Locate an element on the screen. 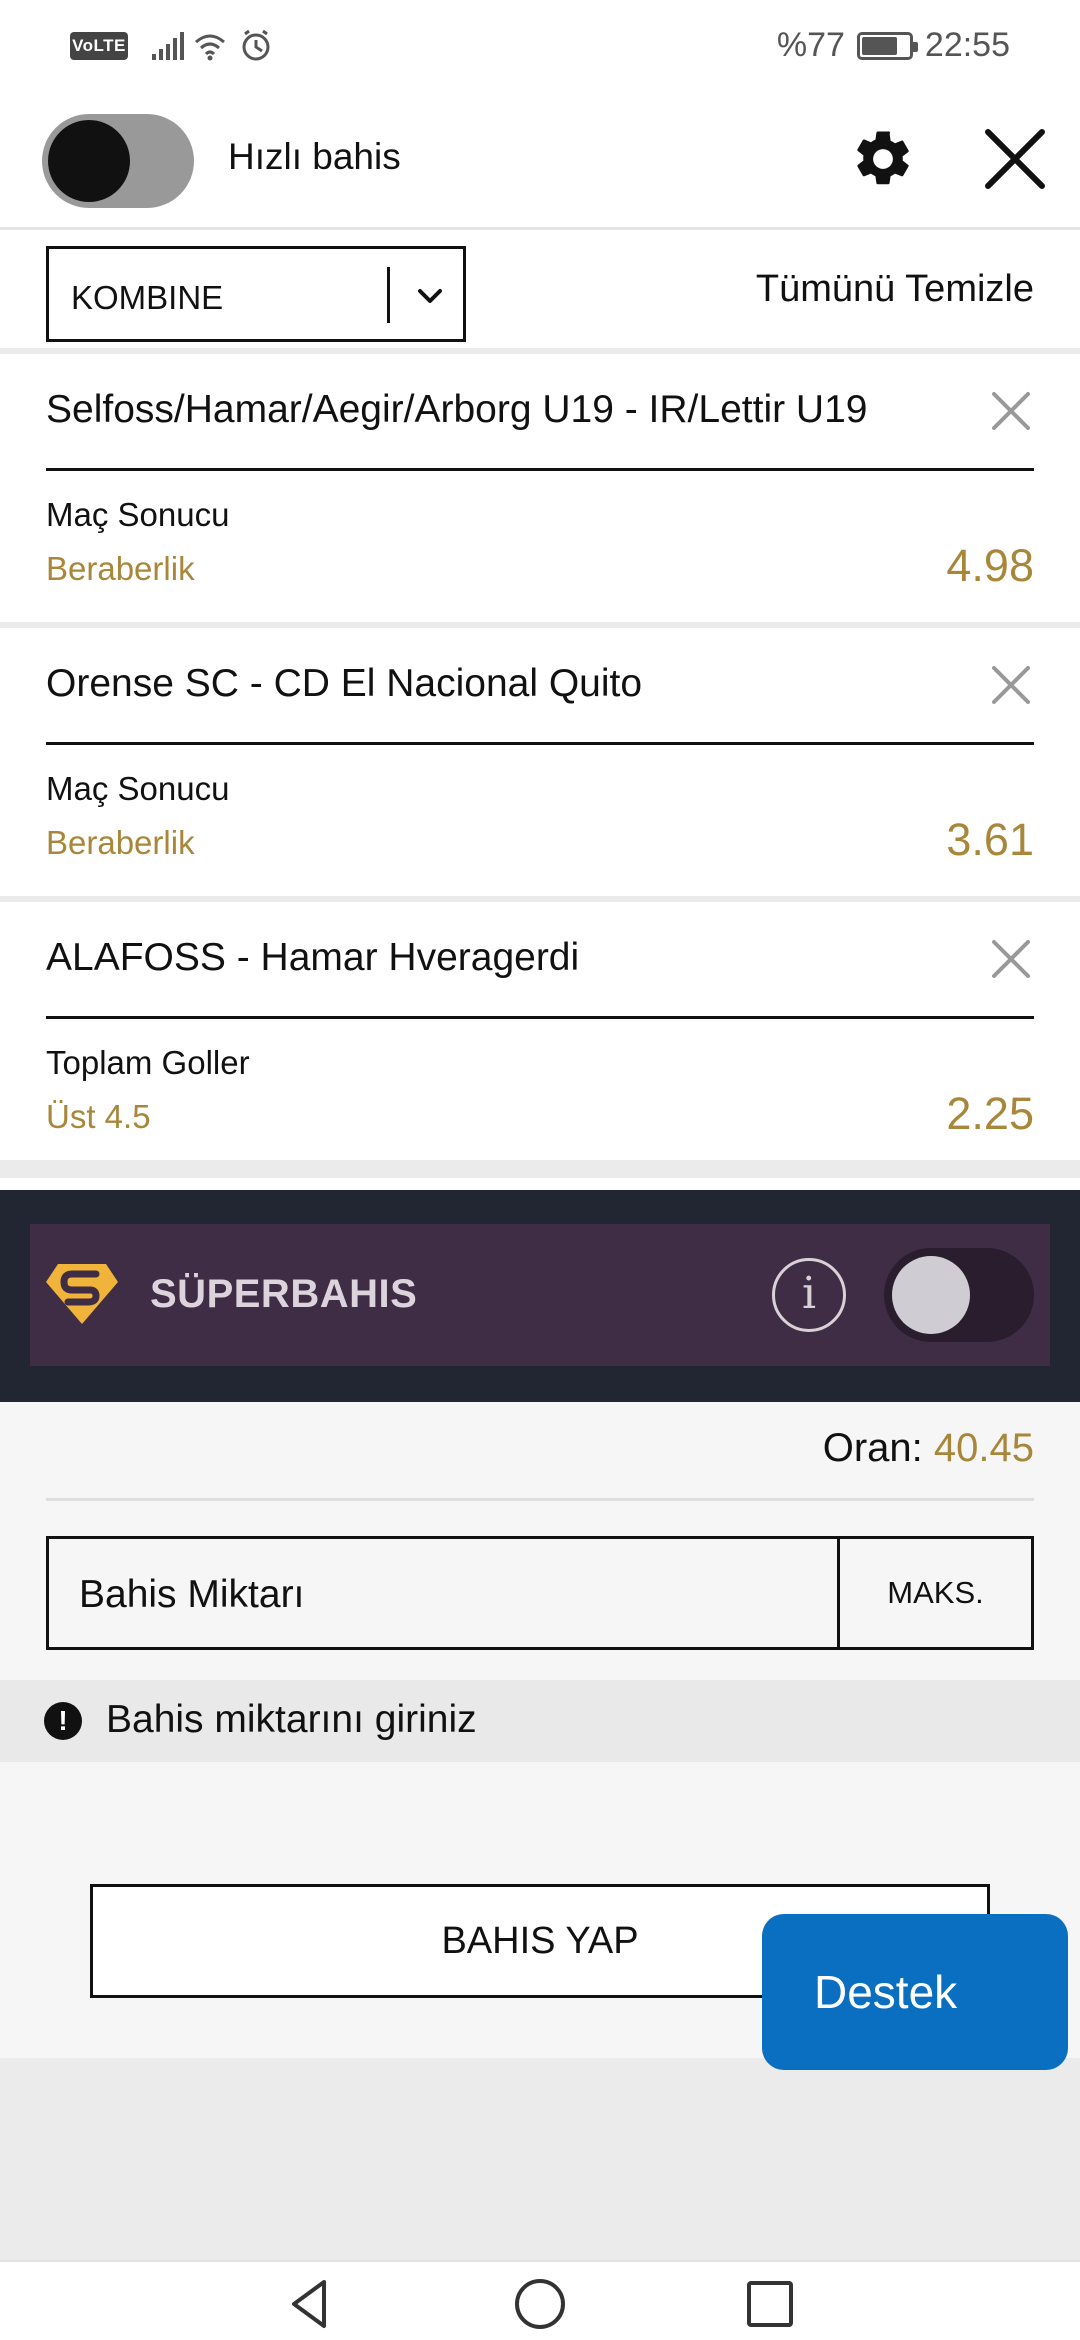 This screenshot has height=2340, width=1080. bet-odds: 3.61 is located at coordinates (990, 839).